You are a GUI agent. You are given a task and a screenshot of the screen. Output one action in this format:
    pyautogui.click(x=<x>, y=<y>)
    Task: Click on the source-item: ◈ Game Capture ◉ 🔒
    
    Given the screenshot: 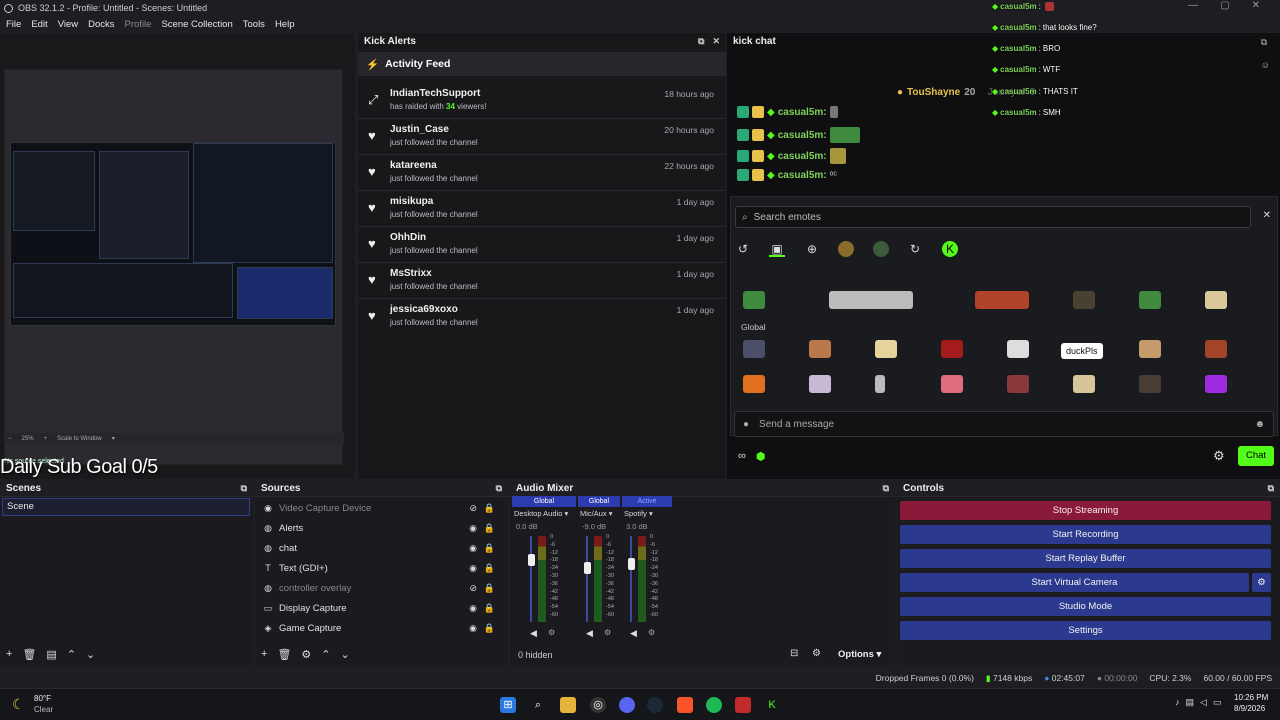 What is the action you would take?
    pyautogui.click(x=380, y=628)
    